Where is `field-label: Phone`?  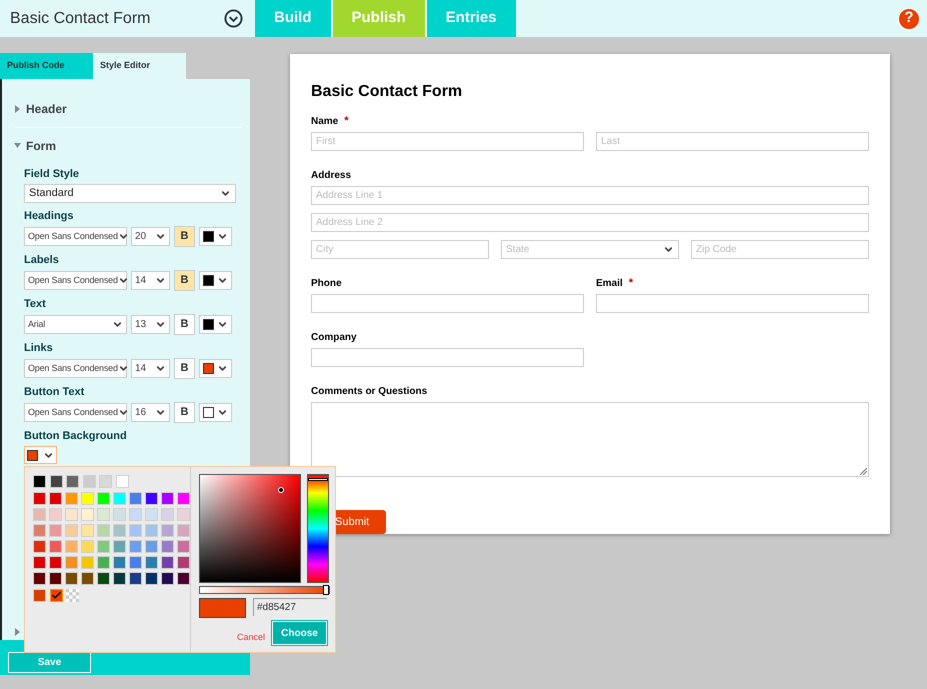
field-label: Phone is located at coordinates (326, 284).